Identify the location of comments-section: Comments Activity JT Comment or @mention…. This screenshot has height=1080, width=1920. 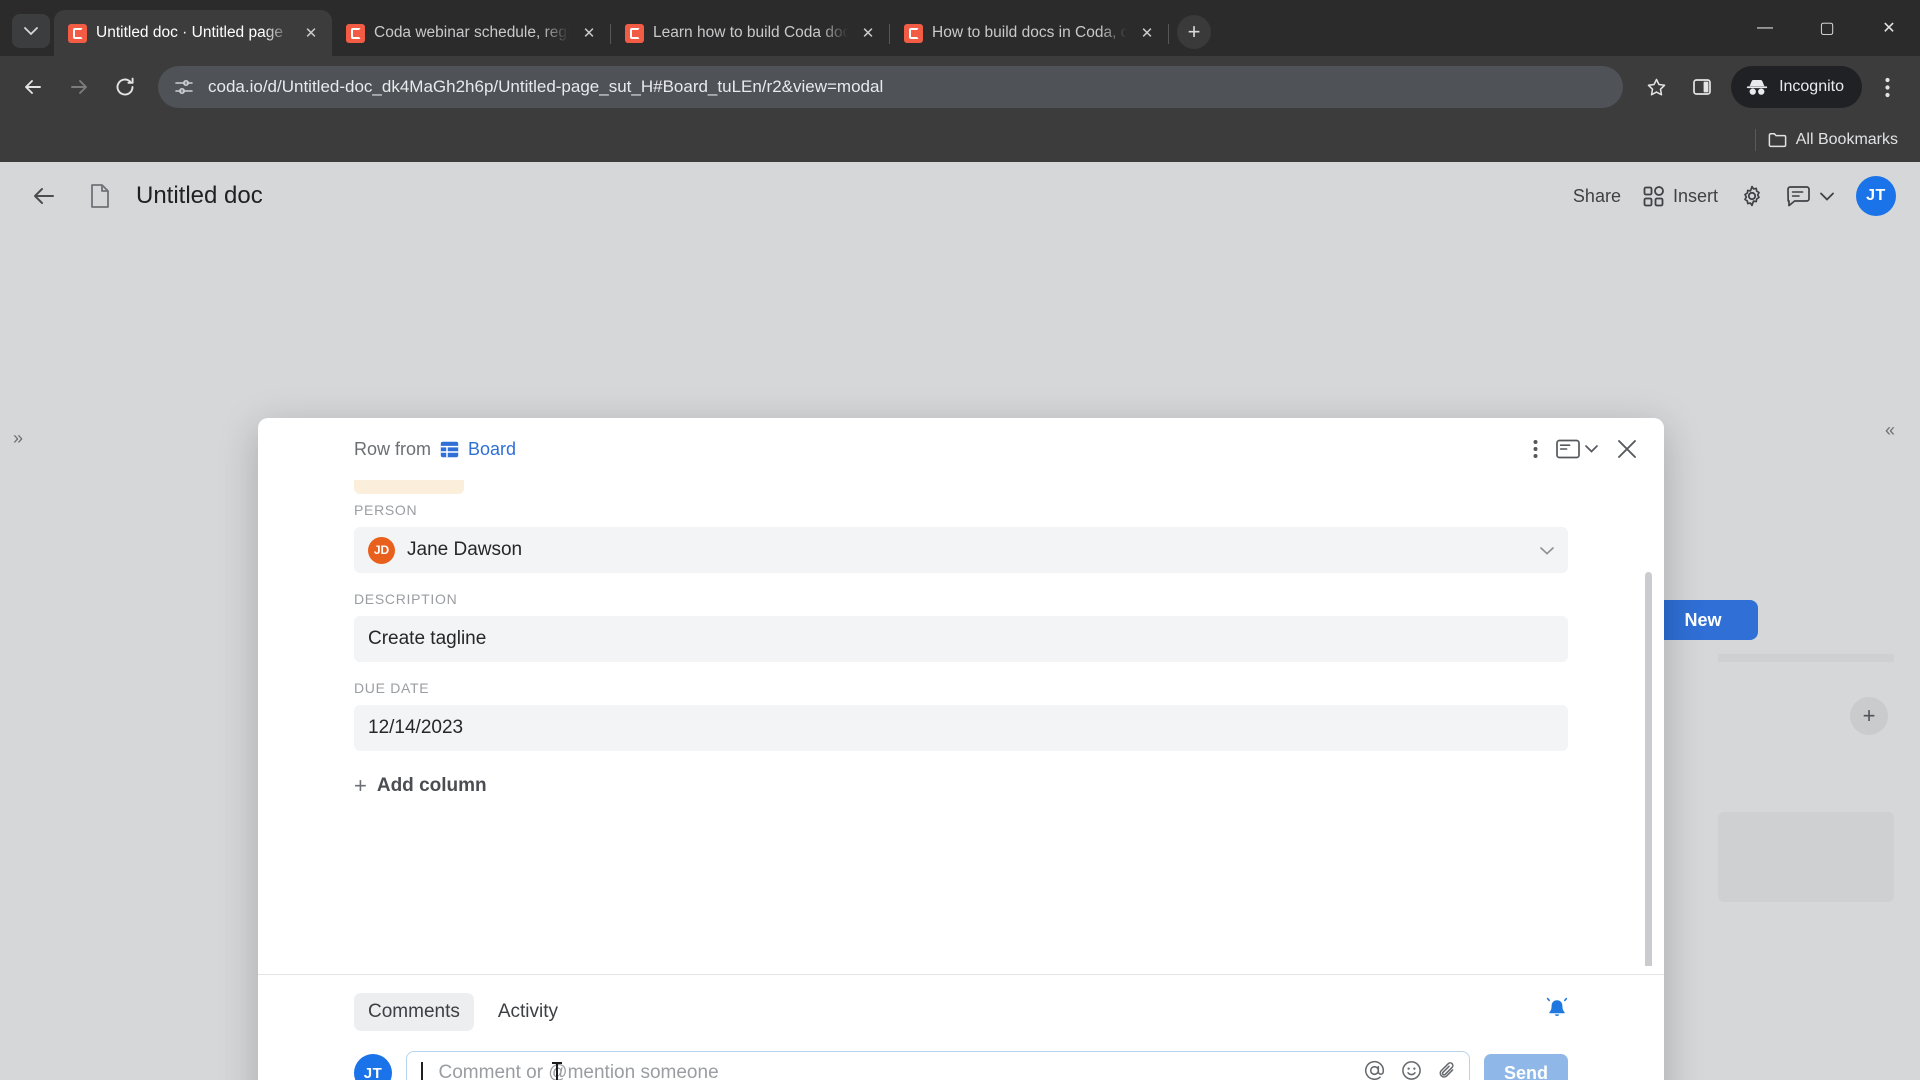
(961, 1027).